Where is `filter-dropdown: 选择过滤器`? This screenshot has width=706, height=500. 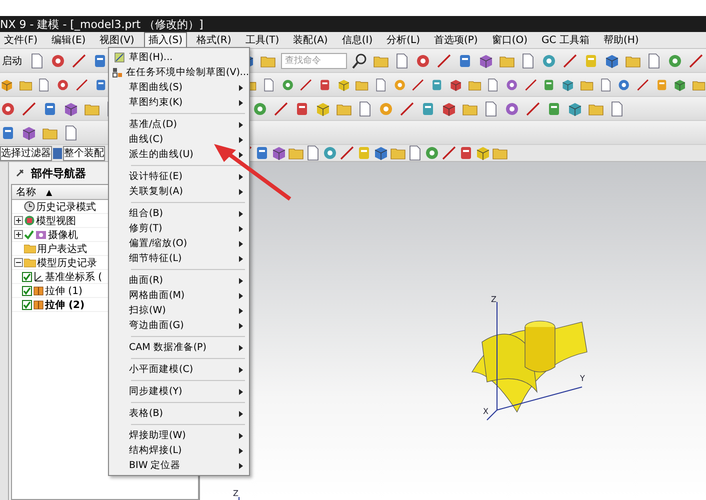
filter-dropdown: 选择过滤器 is located at coordinates (26, 153).